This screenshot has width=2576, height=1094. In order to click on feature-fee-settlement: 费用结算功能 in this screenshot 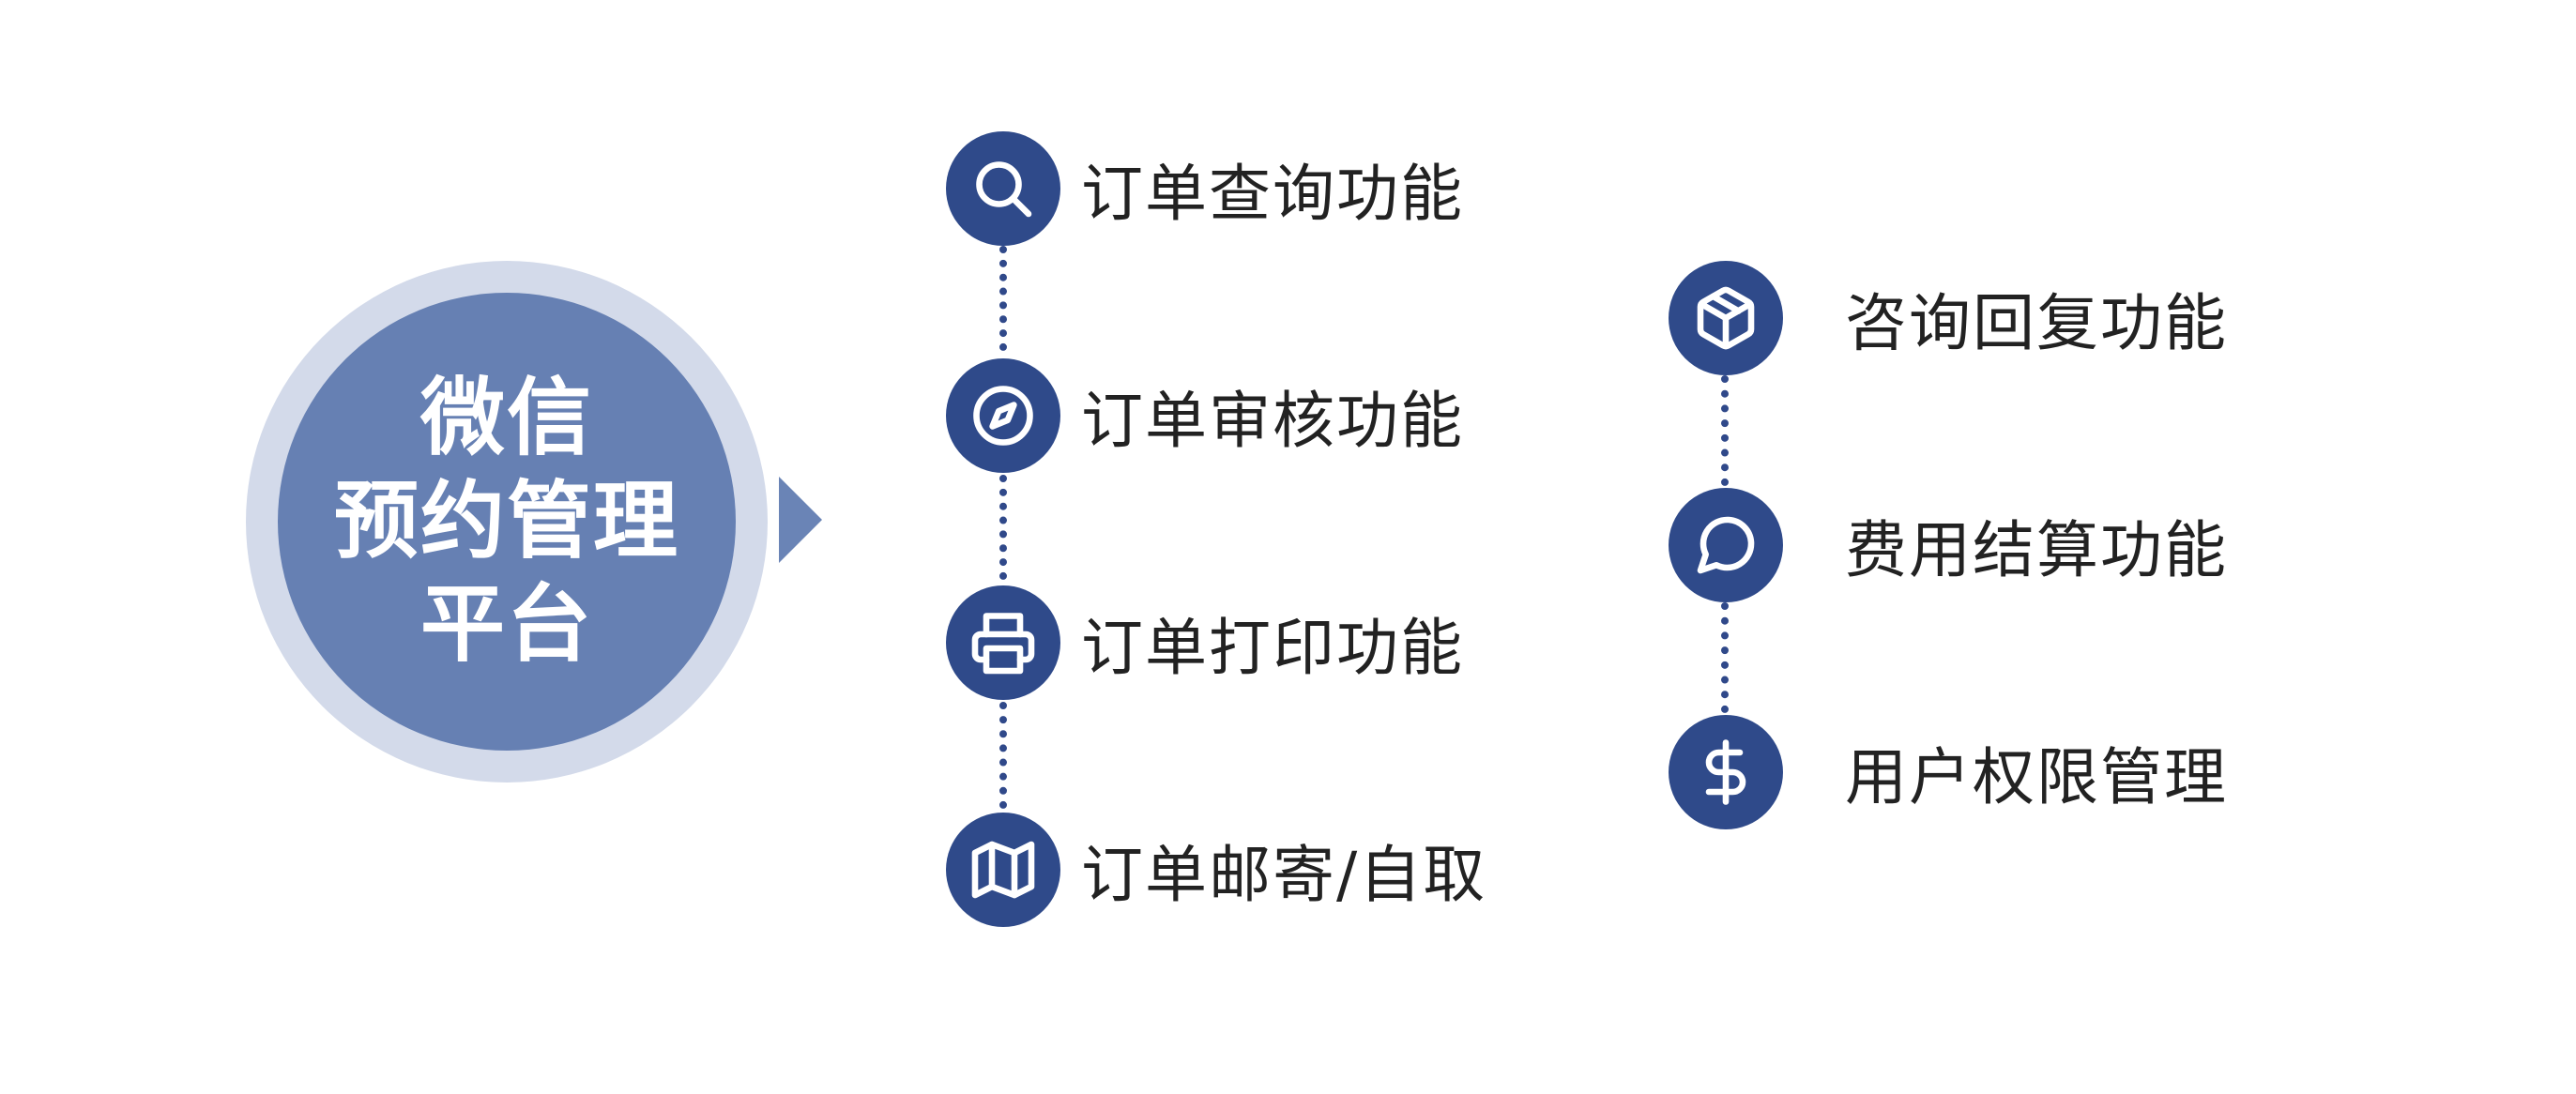, I will do `click(1948, 545)`.